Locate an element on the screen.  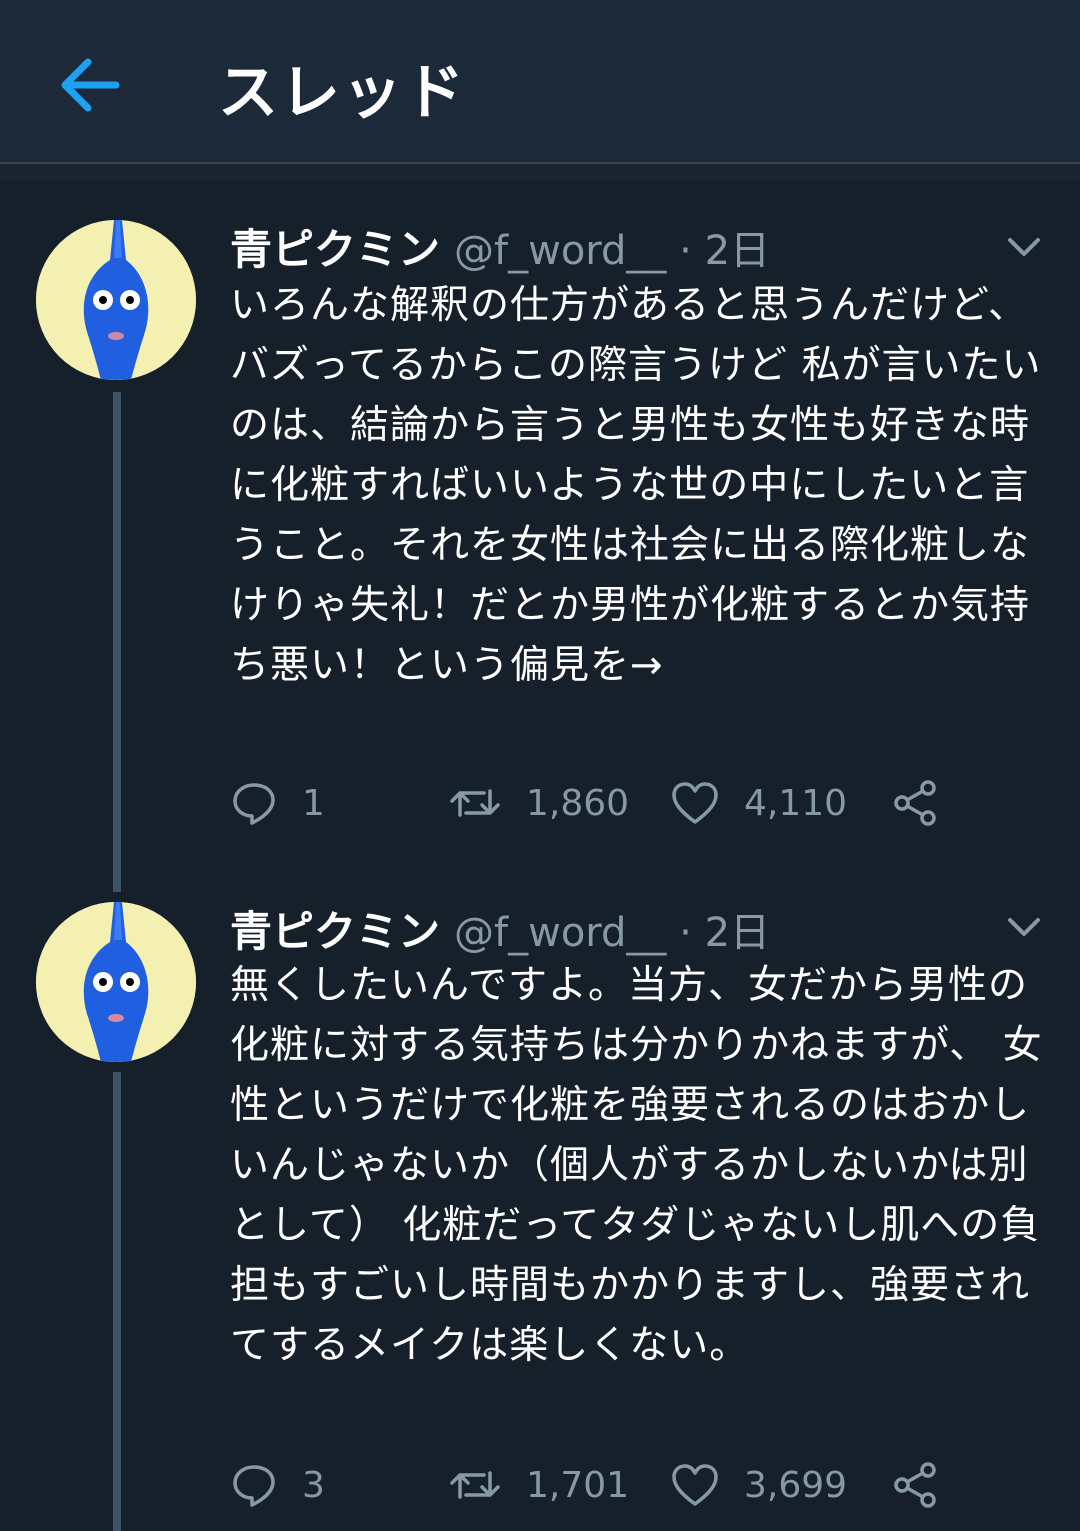
reply-button: 1 is located at coordinates (277, 803).